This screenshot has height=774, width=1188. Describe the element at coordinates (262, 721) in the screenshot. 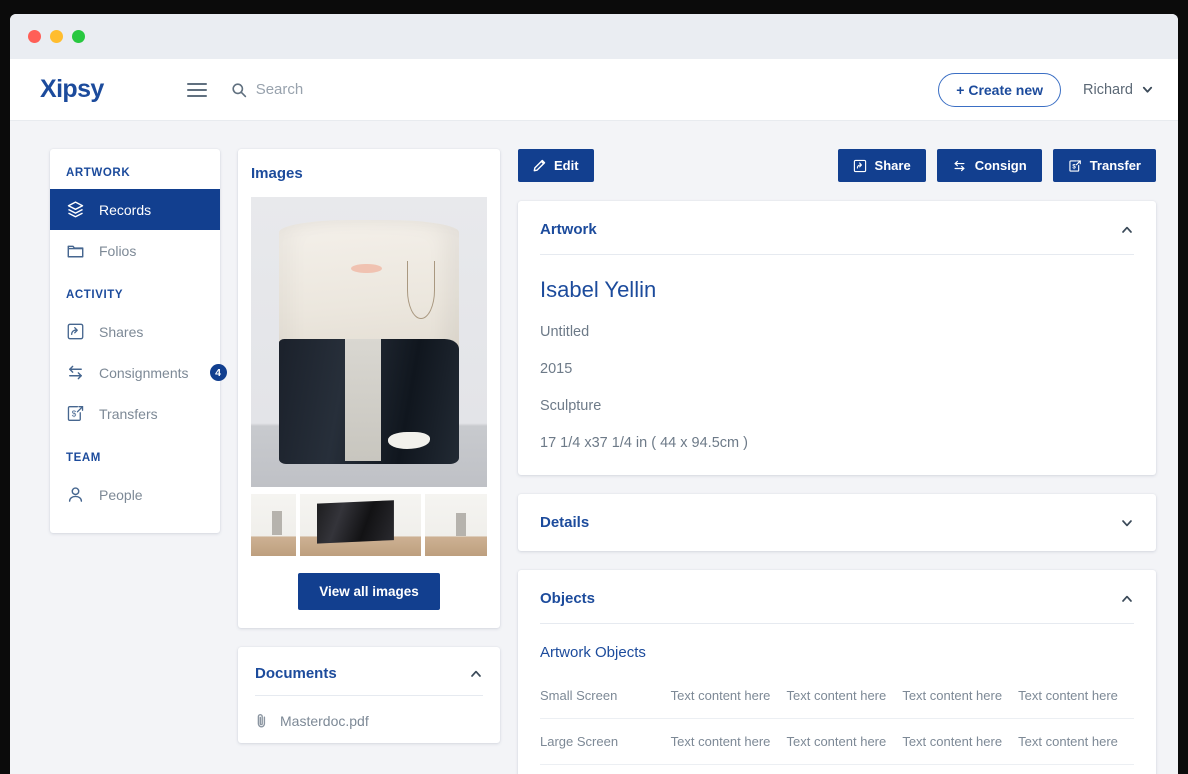

I see `paperclip-icon` at that location.